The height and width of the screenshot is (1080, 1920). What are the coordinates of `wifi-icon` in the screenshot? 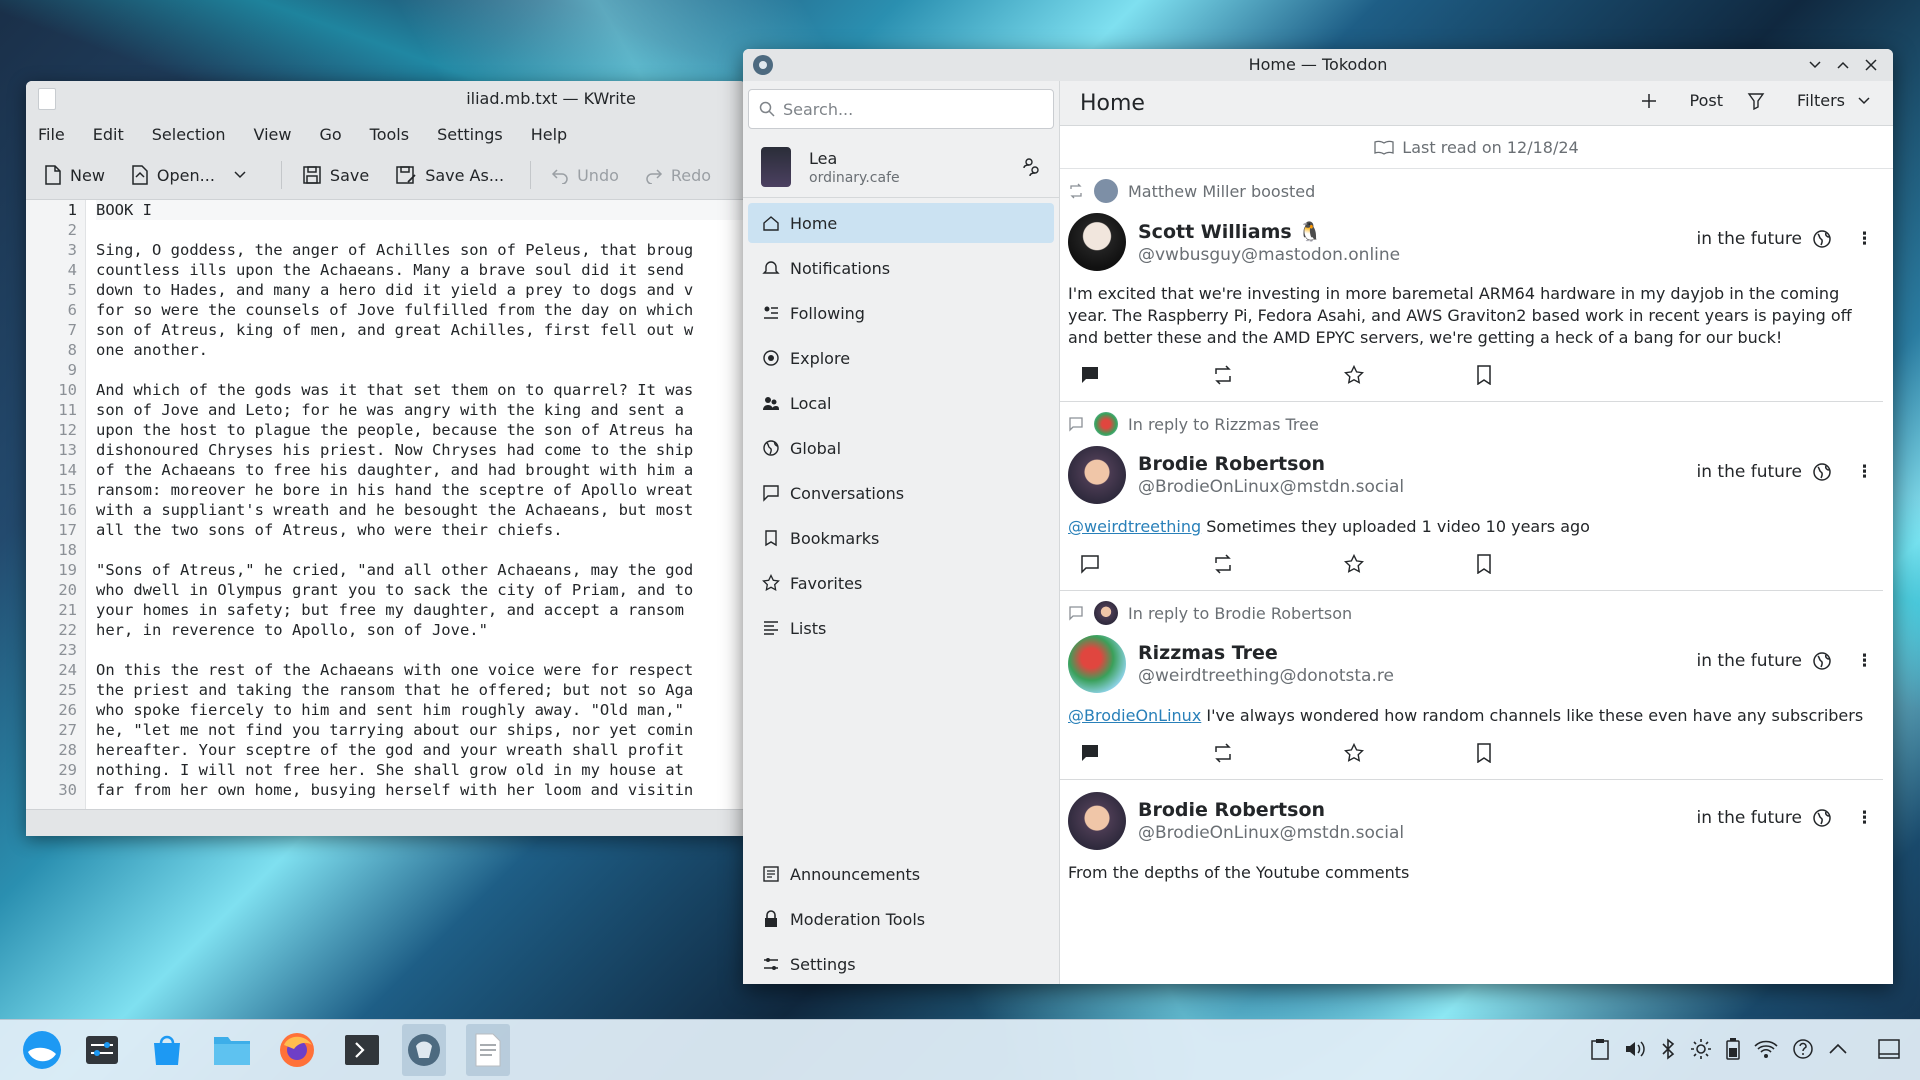 It's located at (1766, 1049).